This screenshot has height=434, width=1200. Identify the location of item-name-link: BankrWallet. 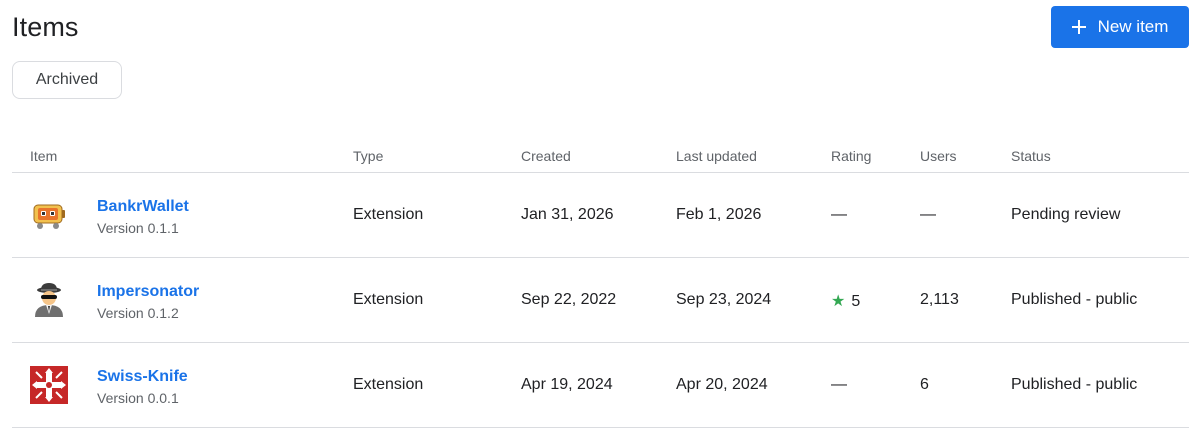
(143, 207).